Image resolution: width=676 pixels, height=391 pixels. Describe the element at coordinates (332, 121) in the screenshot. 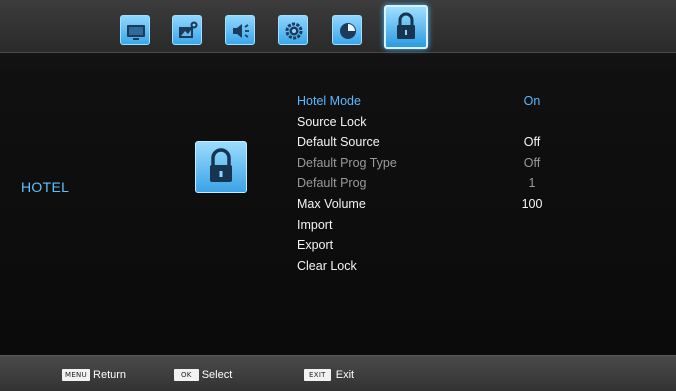

I see `menu-item-label: Source Lock` at that location.